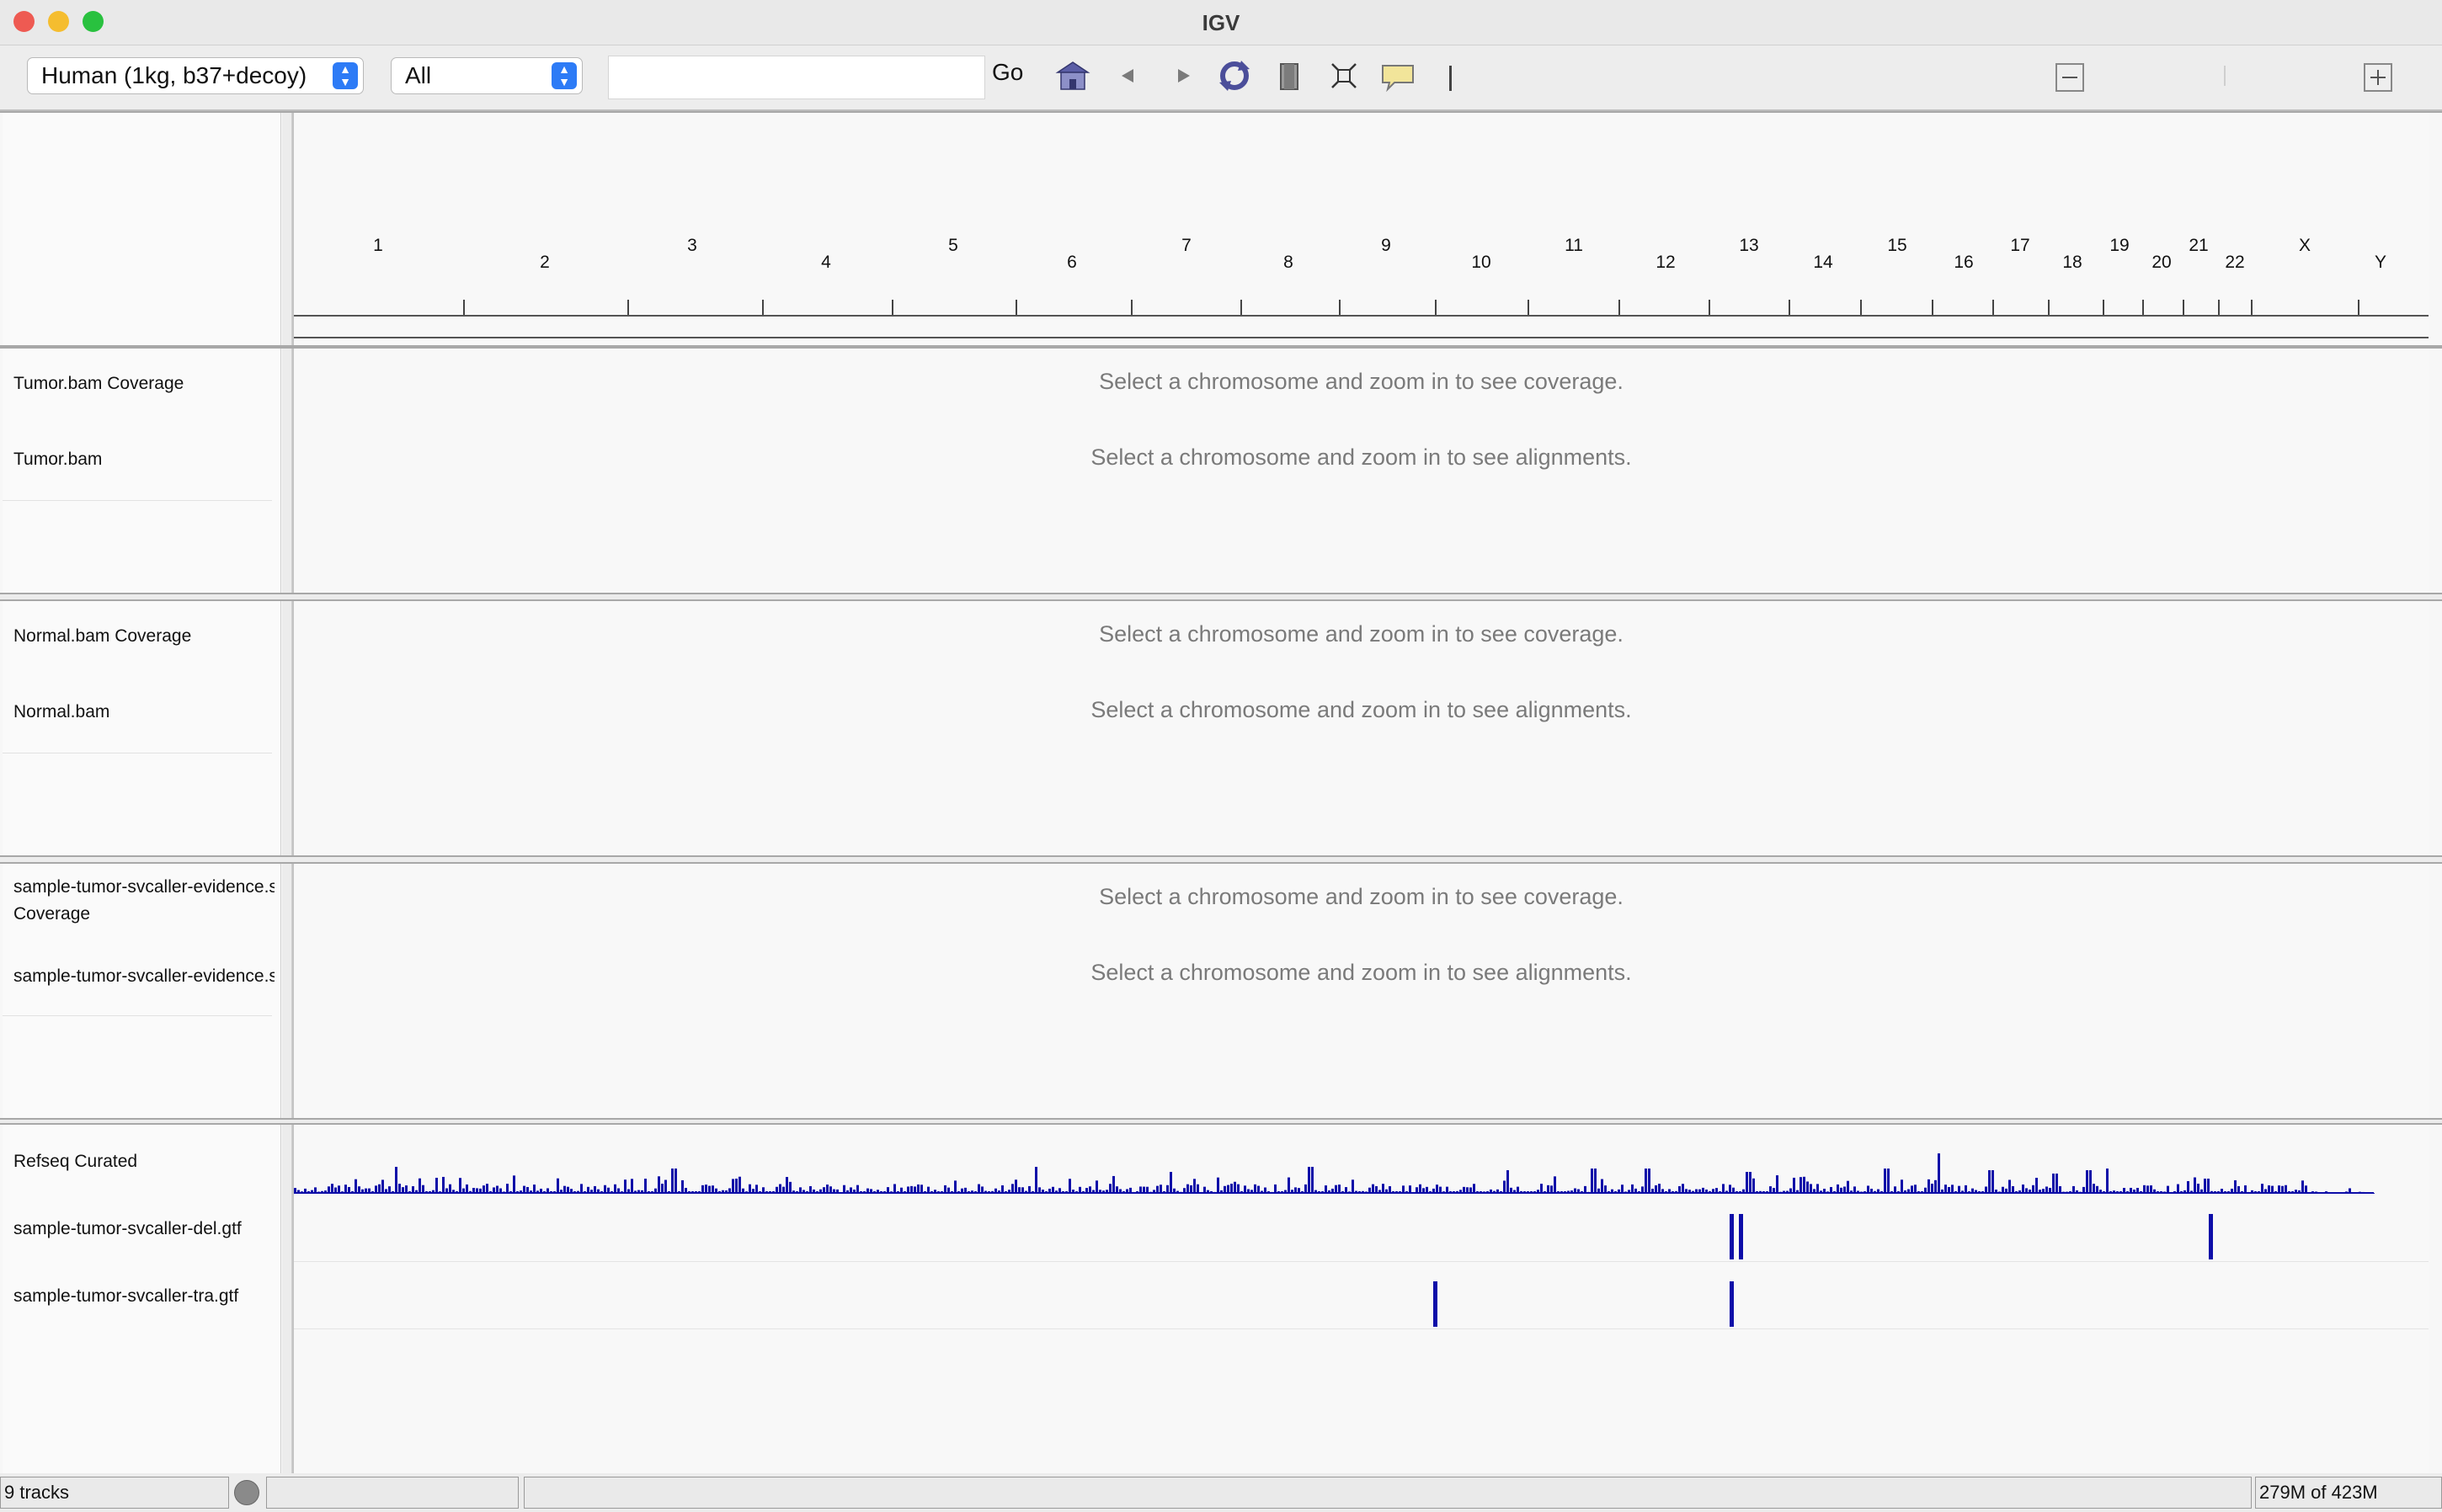  What do you see at coordinates (1361, 338) in the screenshot?
I see `ruler-axis-lower` at bounding box center [1361, 338].